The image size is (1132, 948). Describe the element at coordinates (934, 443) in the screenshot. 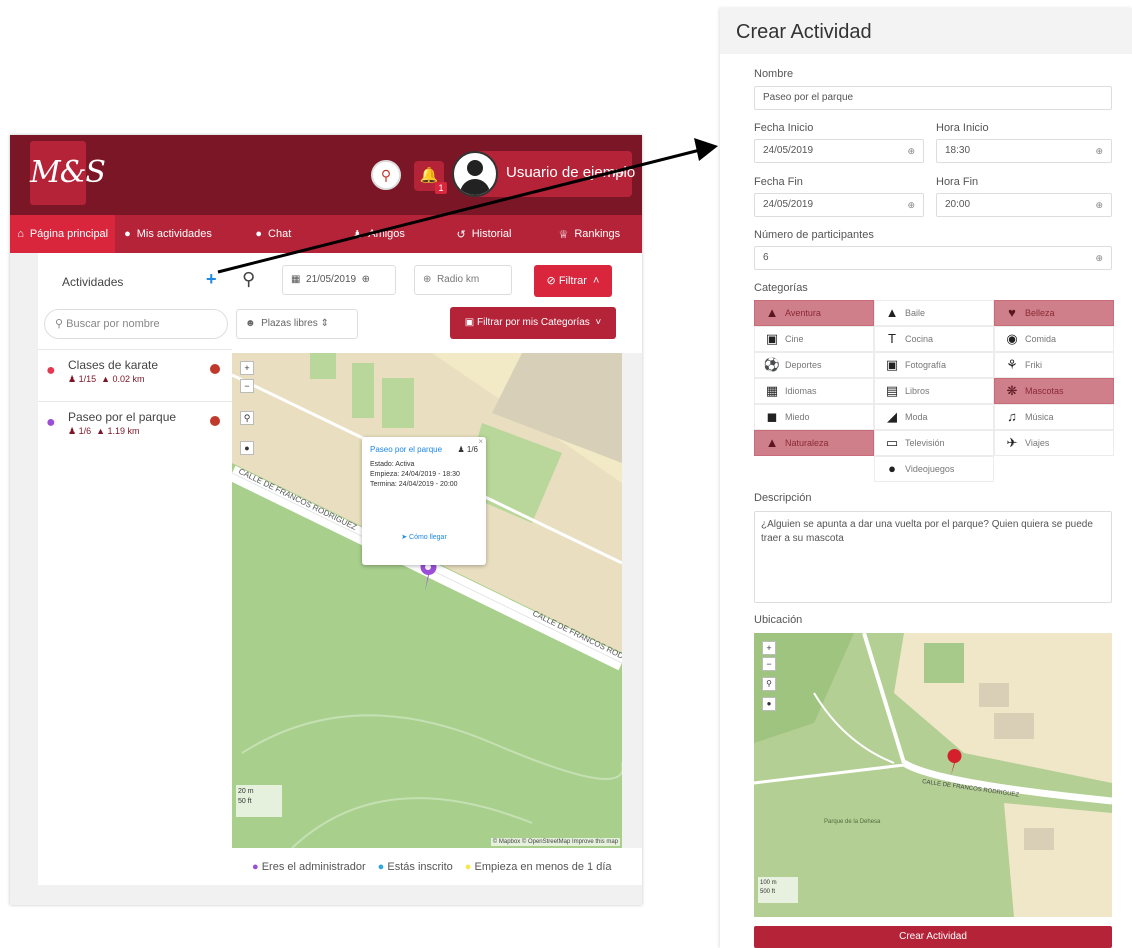

I see `category-television: ▭ Televisión` at that location.